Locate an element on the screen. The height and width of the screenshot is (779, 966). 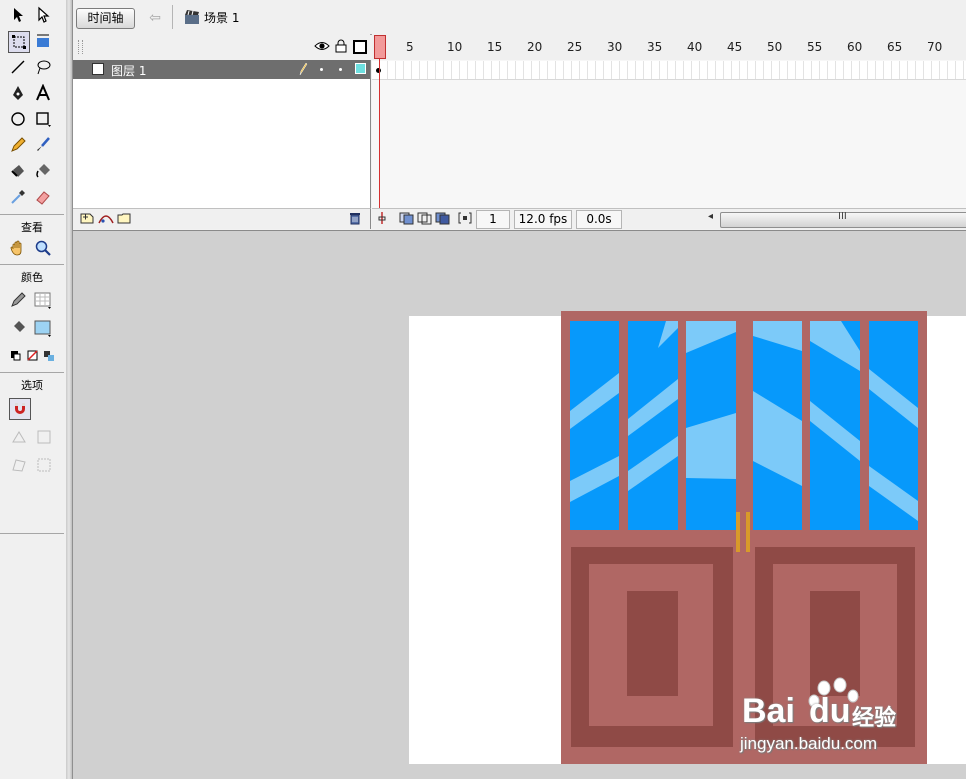
layer-row: 图层 1 is located at coordinates (221, 69).